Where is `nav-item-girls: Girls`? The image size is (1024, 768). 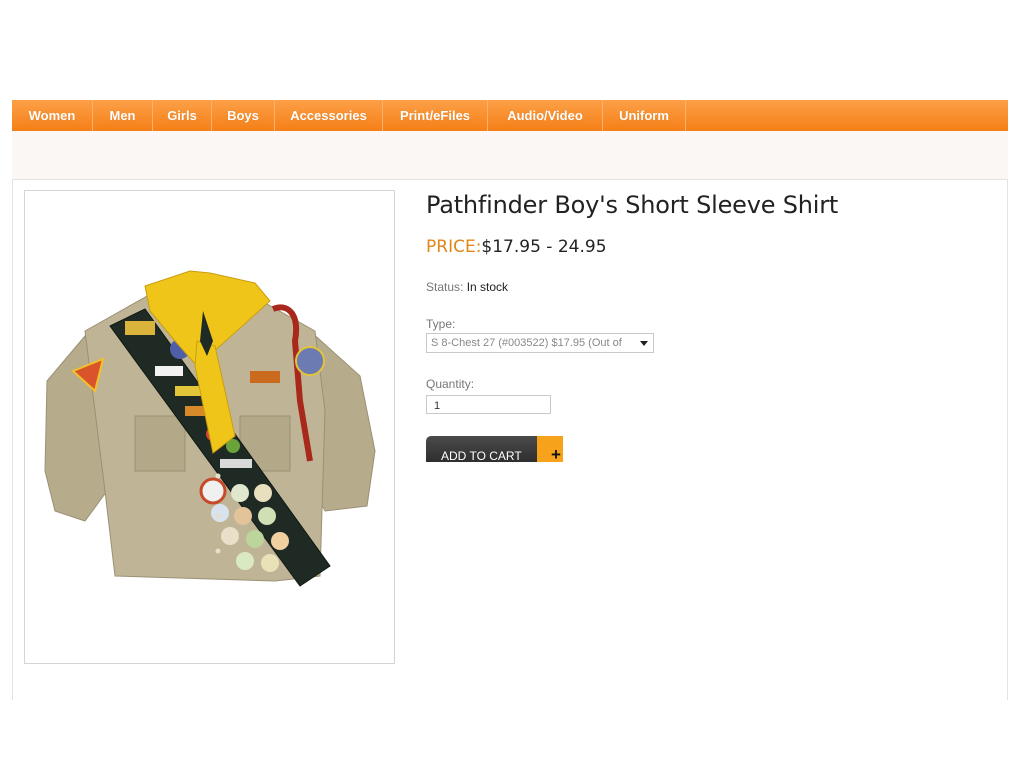
nav-item-girls: Girls is located at coordinates (182, 115).